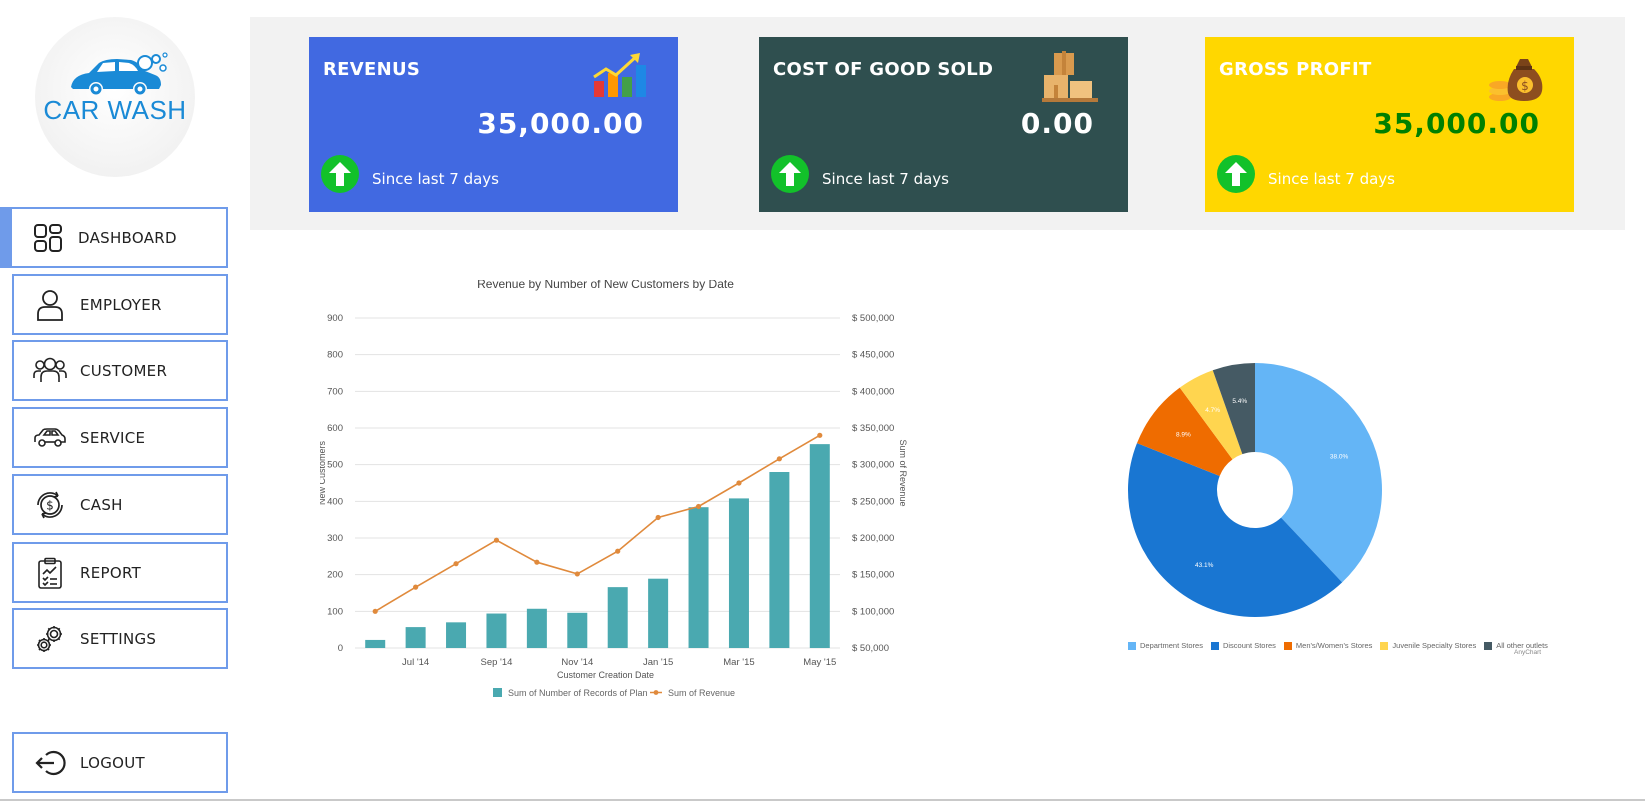 This screenshot has height=801, width=1645. I want to click on pie-legend-item: Department Stores, so click(1165, 645).